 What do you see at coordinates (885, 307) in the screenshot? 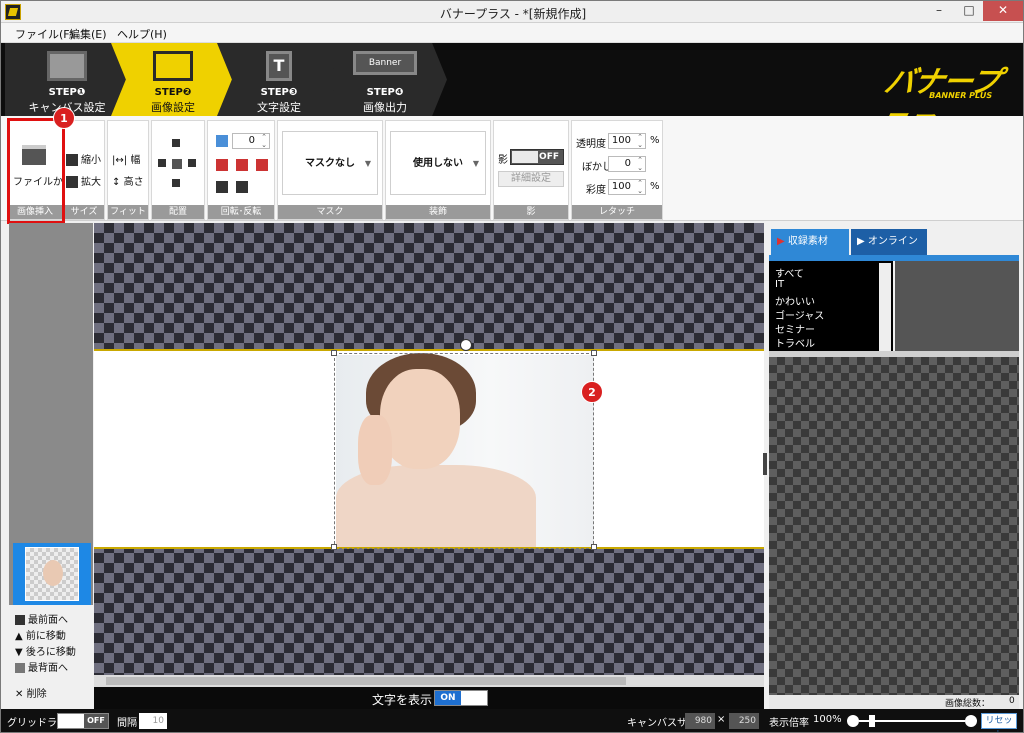
I see `category-scrollbar` at bounding box center [885, 307].